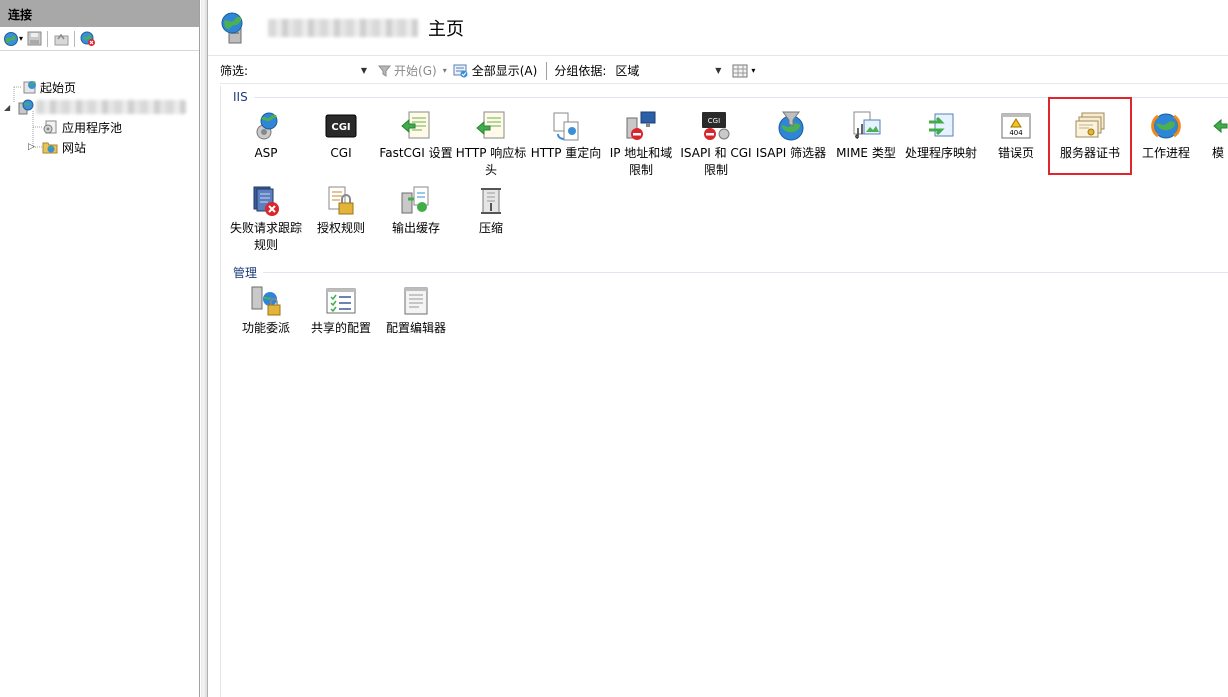  Describe the element at coordinates (753, 70) in the screenshot. I see `view-mode-dropdown-icon: ▾` at that location.